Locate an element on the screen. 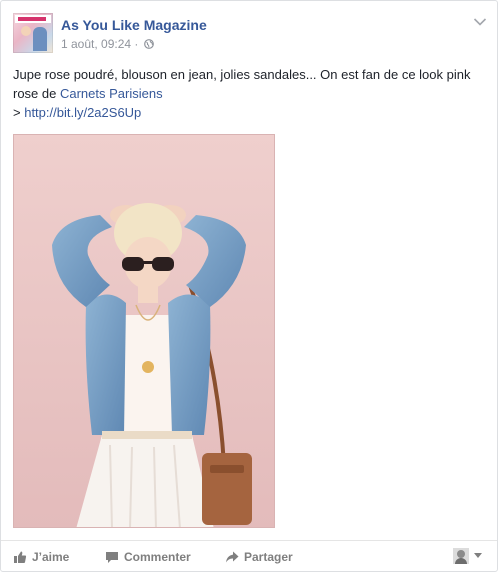  share-arrow-icon is located at coordinates (232, 557).